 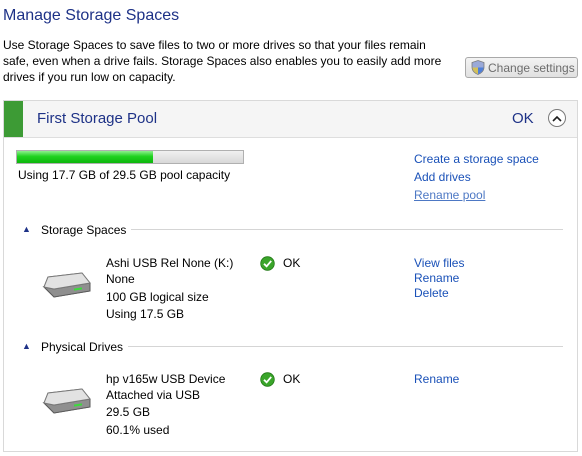 I want to click on view-files-link: View files, so click(x=439, y=263).